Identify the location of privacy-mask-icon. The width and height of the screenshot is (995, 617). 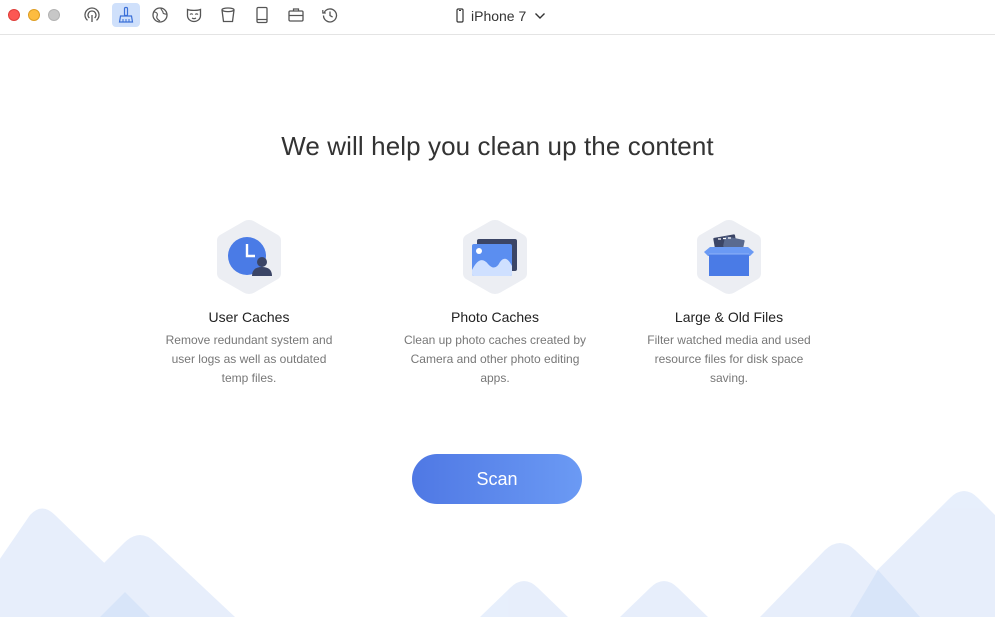
(194, 15).